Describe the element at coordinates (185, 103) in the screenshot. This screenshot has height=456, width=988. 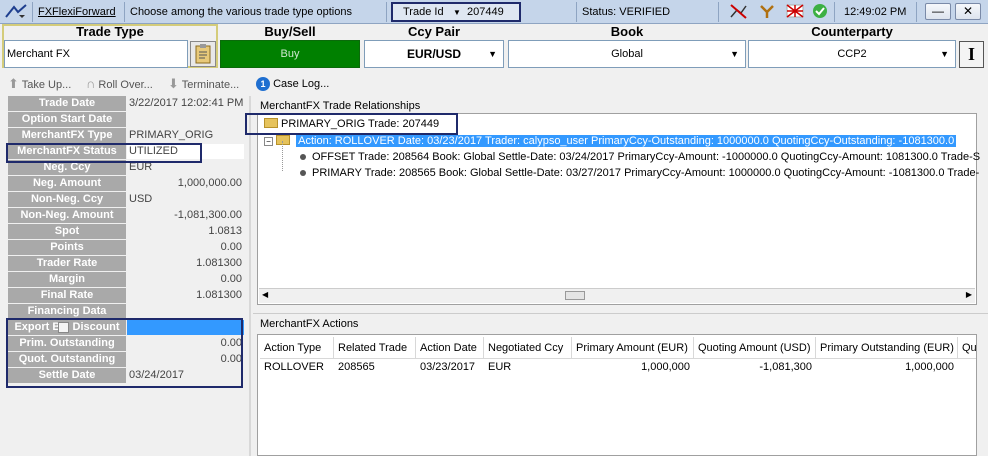
I see `field-value: 3/22/2017 12:02:41 PM` at that location.